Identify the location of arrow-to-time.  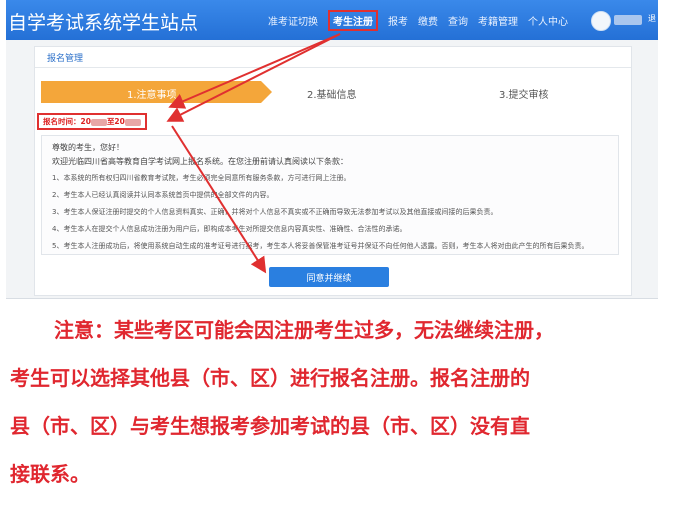
(253, 77).